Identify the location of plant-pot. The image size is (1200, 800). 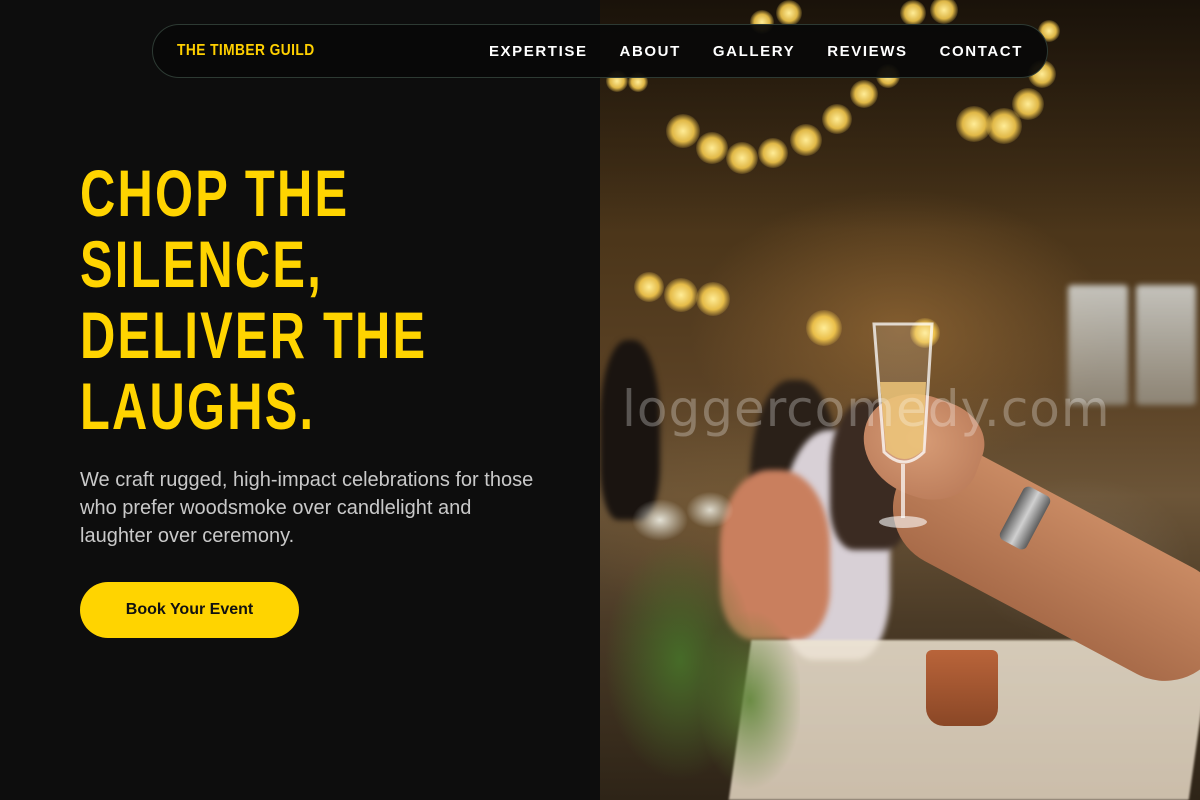
(962, 688).